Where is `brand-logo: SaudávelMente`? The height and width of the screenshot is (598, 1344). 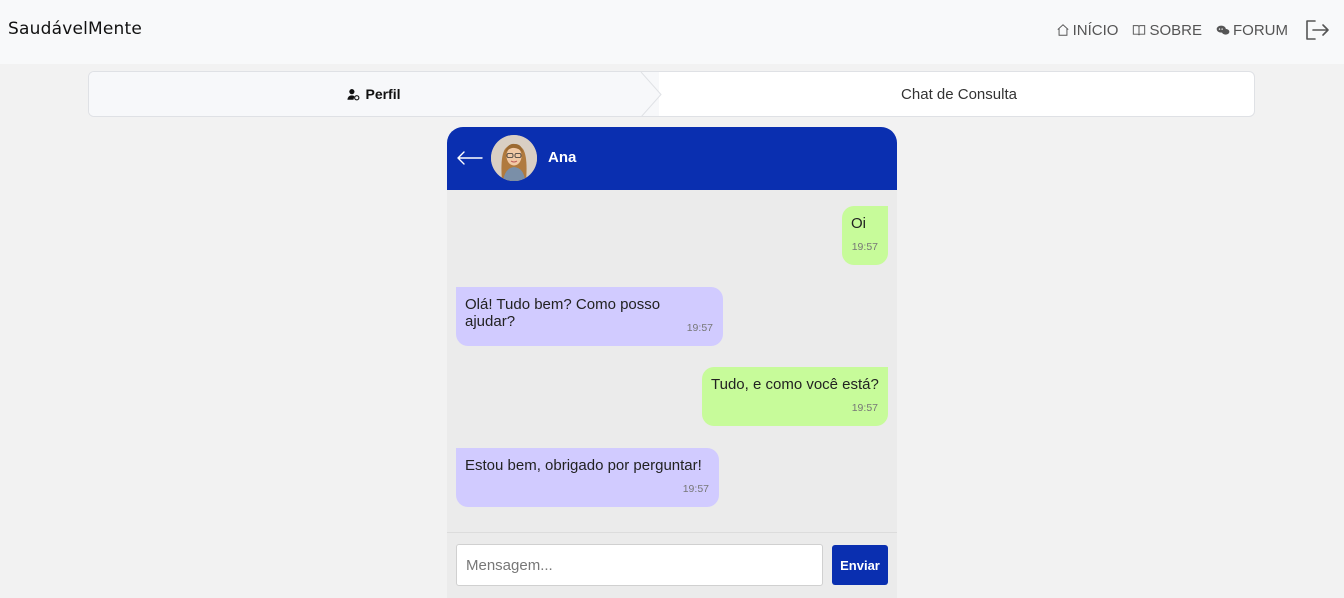
brand-logo: SaudávelMente is located at coordinates (75, 29).